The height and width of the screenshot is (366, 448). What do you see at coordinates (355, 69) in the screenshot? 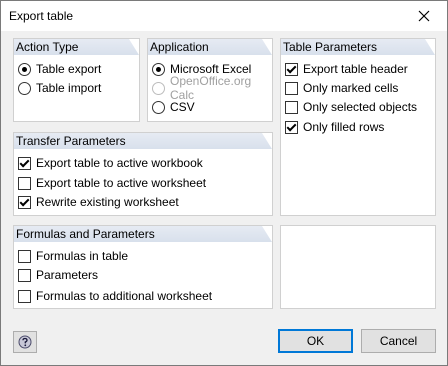
I see `checkbox-label: Export table header` at bounding box center [355, 69].